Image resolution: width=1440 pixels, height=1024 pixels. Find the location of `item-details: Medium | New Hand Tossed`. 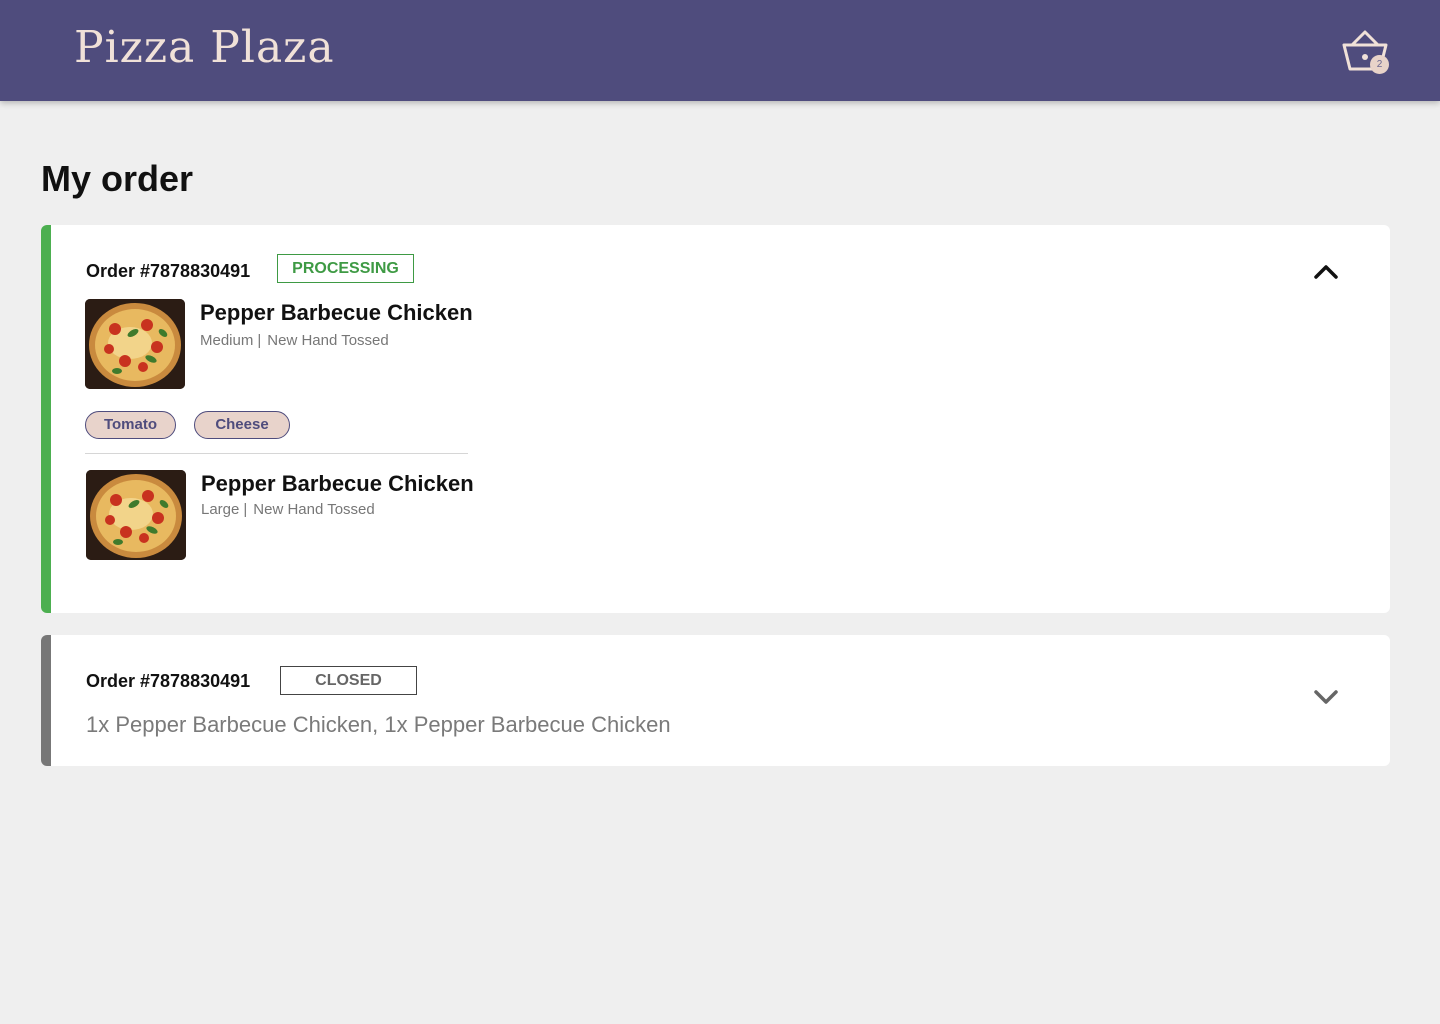

item-details: Medium | New Hand Tossed is located at coordinates (294, 340).